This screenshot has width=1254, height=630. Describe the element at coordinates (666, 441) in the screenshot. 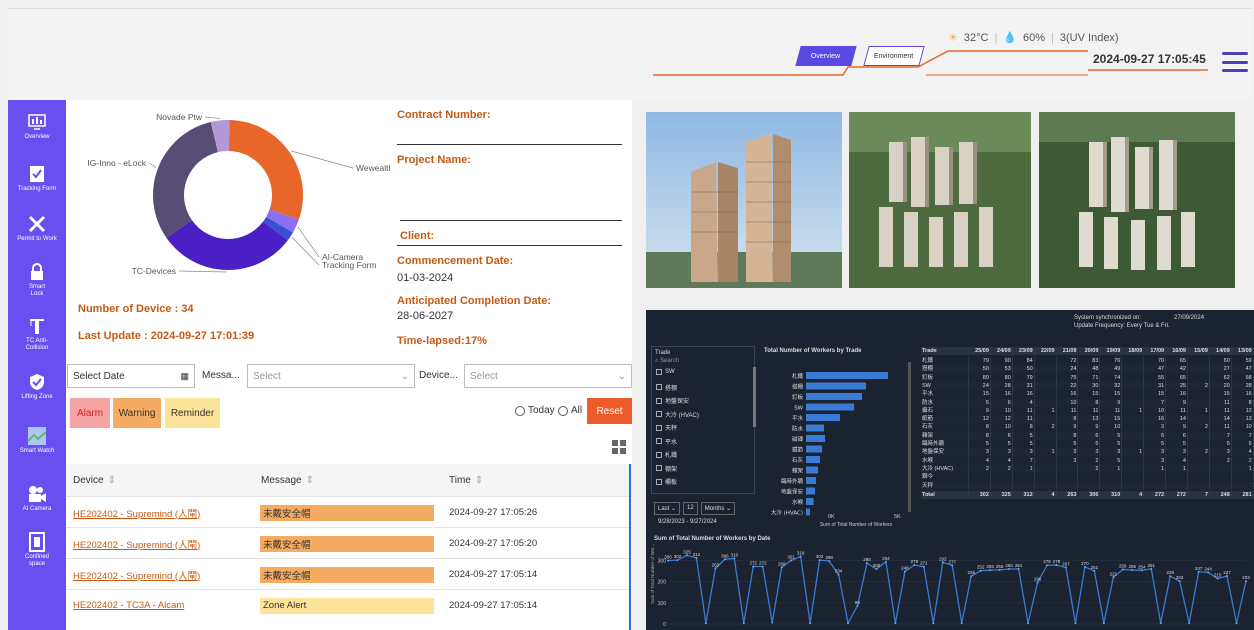

I see `trade-option: 平水` at that location.